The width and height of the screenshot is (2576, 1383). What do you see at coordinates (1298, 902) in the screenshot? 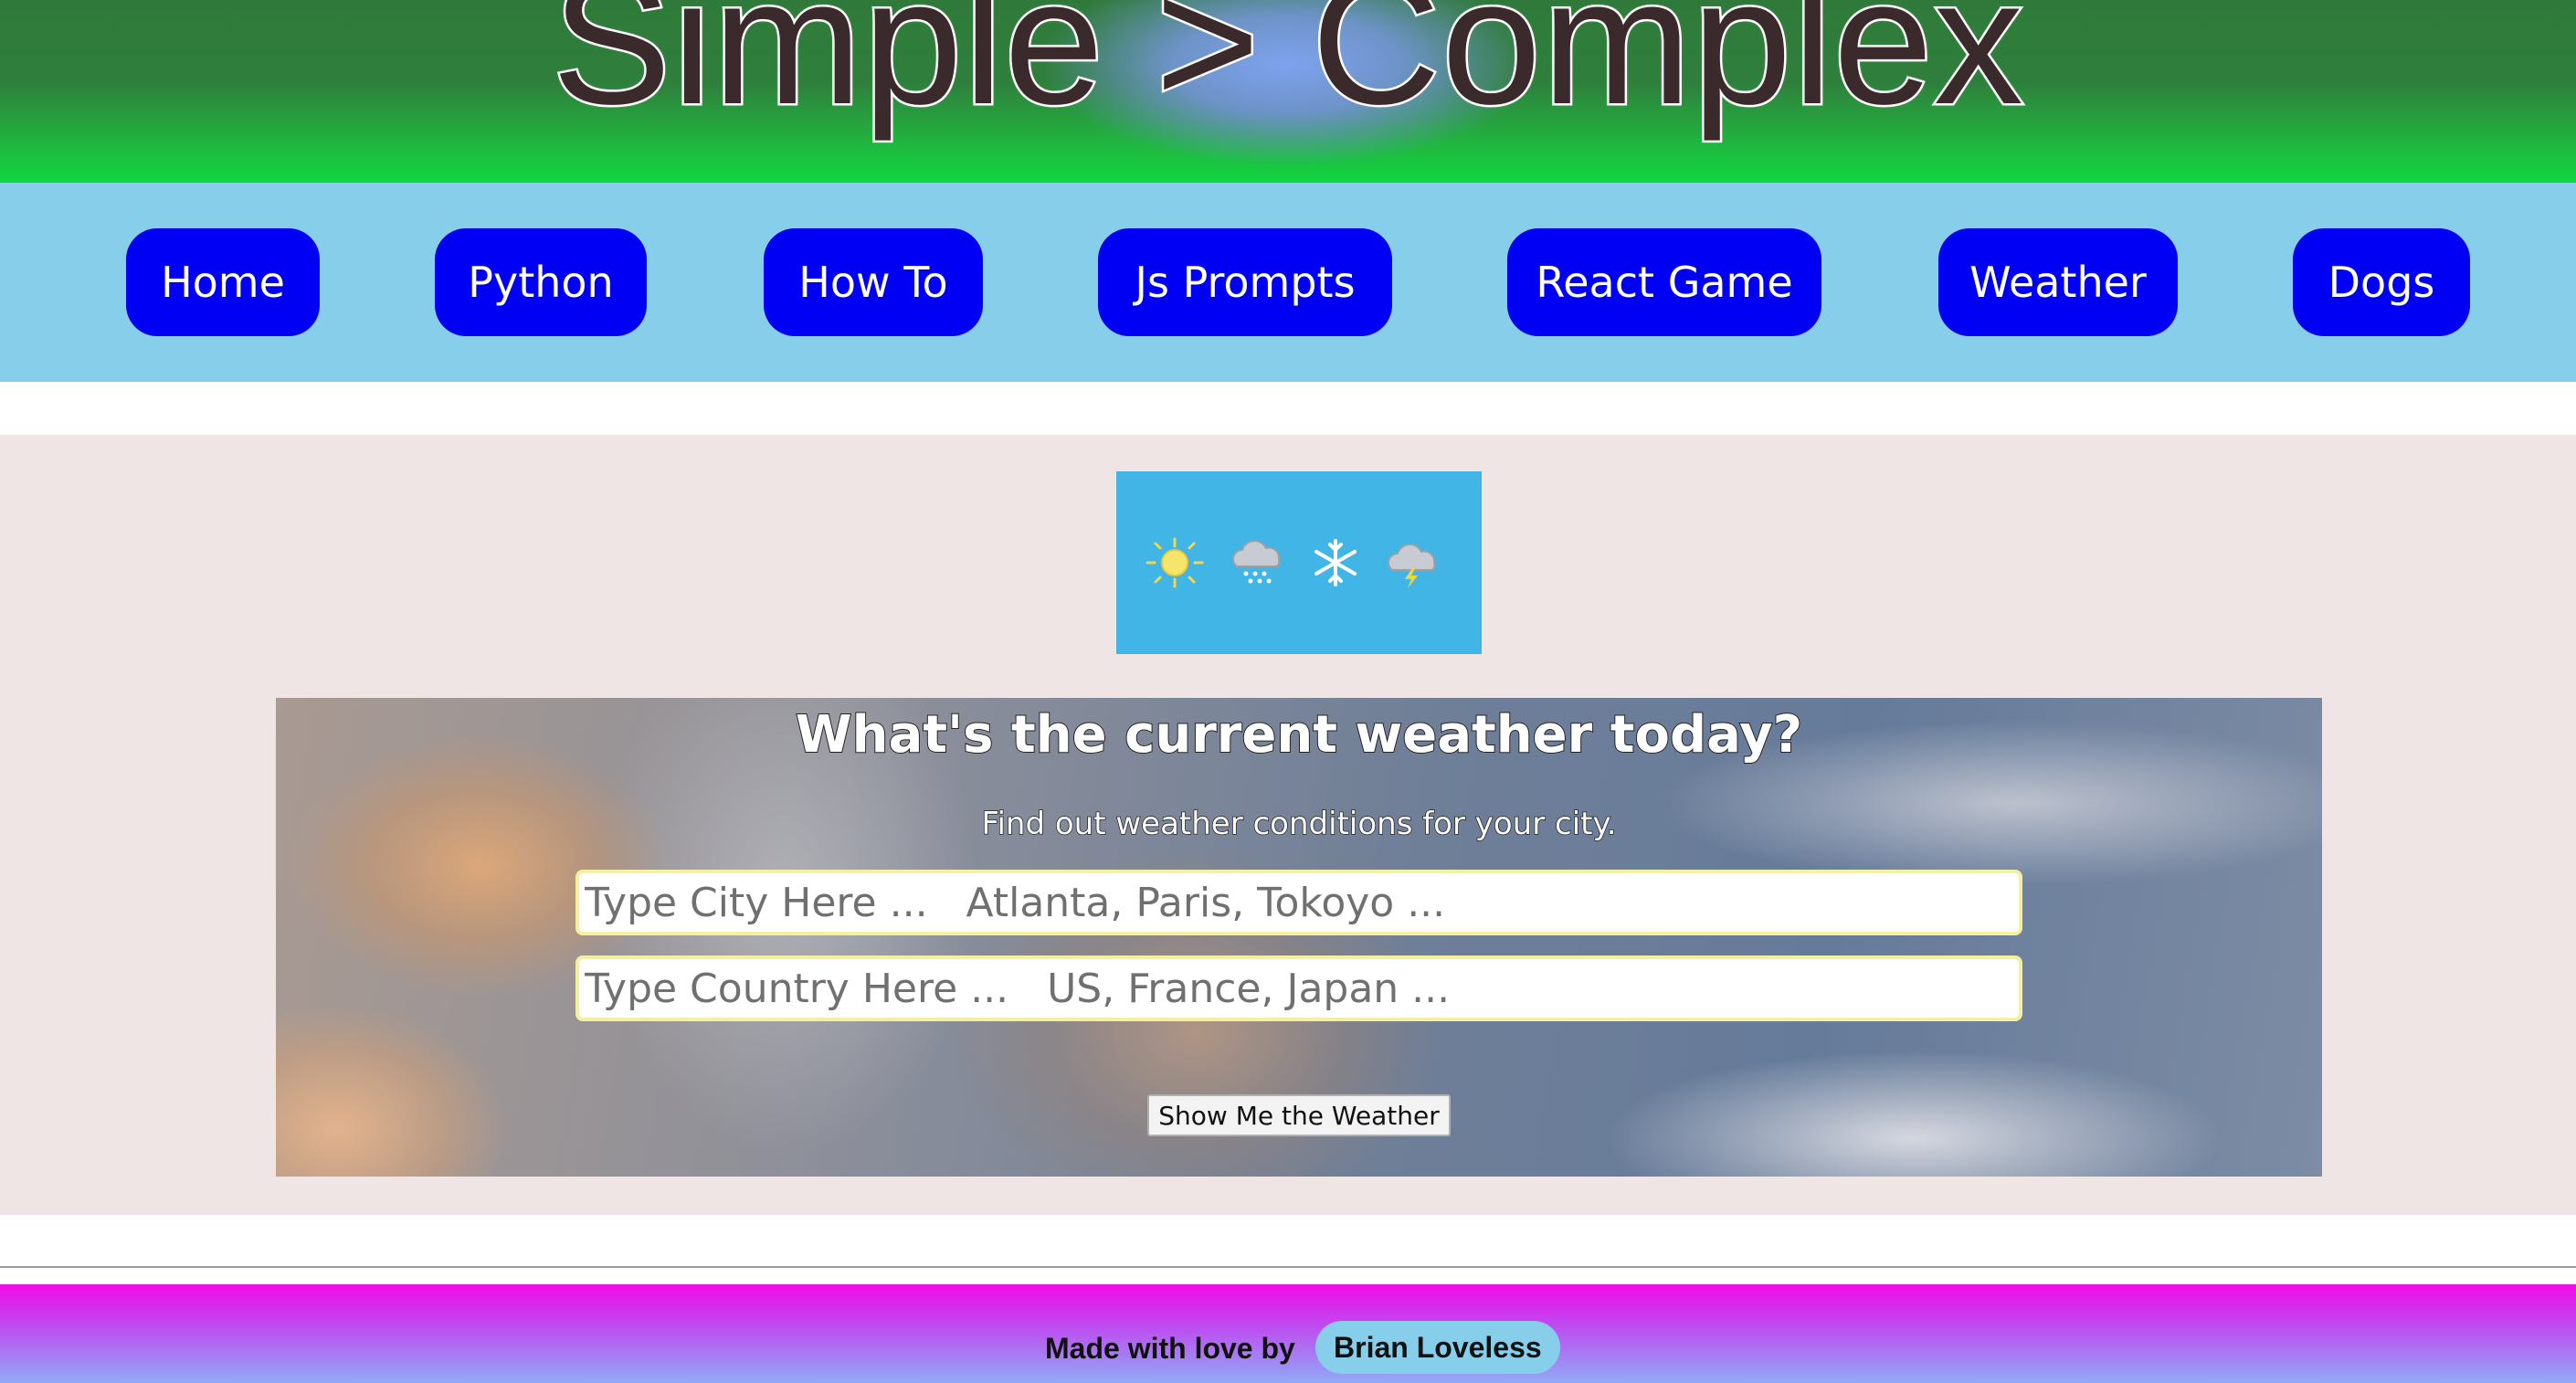
I see `city-input` at bounding box center [1298, 902].